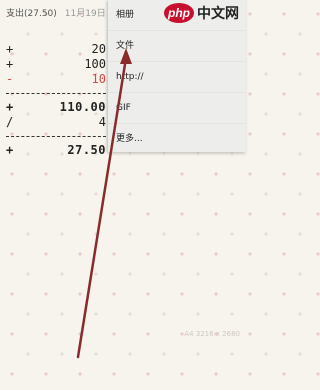 This screenshot has height=390, width=320. I want to click on arrow-head, so click(126, 56).